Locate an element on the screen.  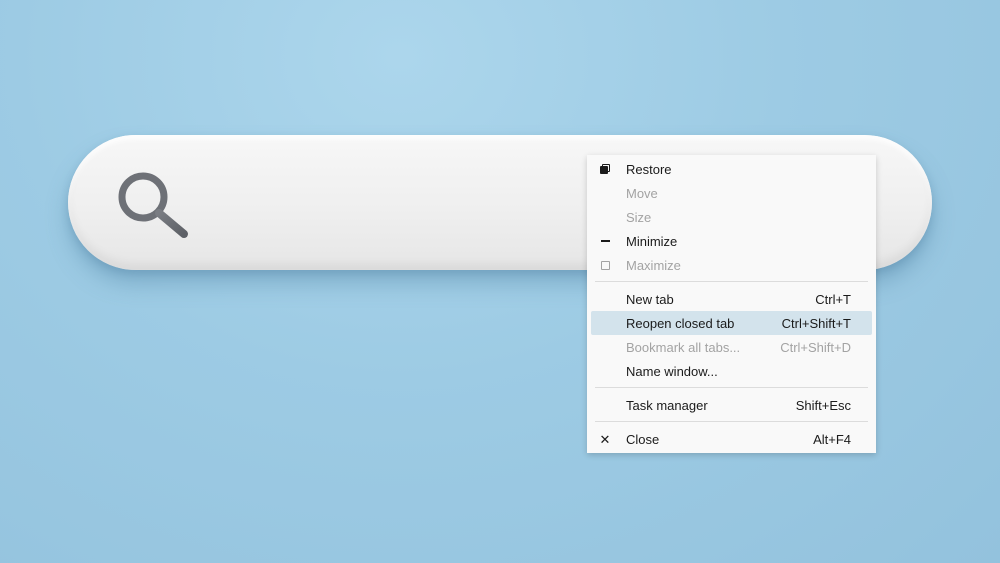
menu-item-shortcut: Ctrl+T is located at coordinates (833, 299).